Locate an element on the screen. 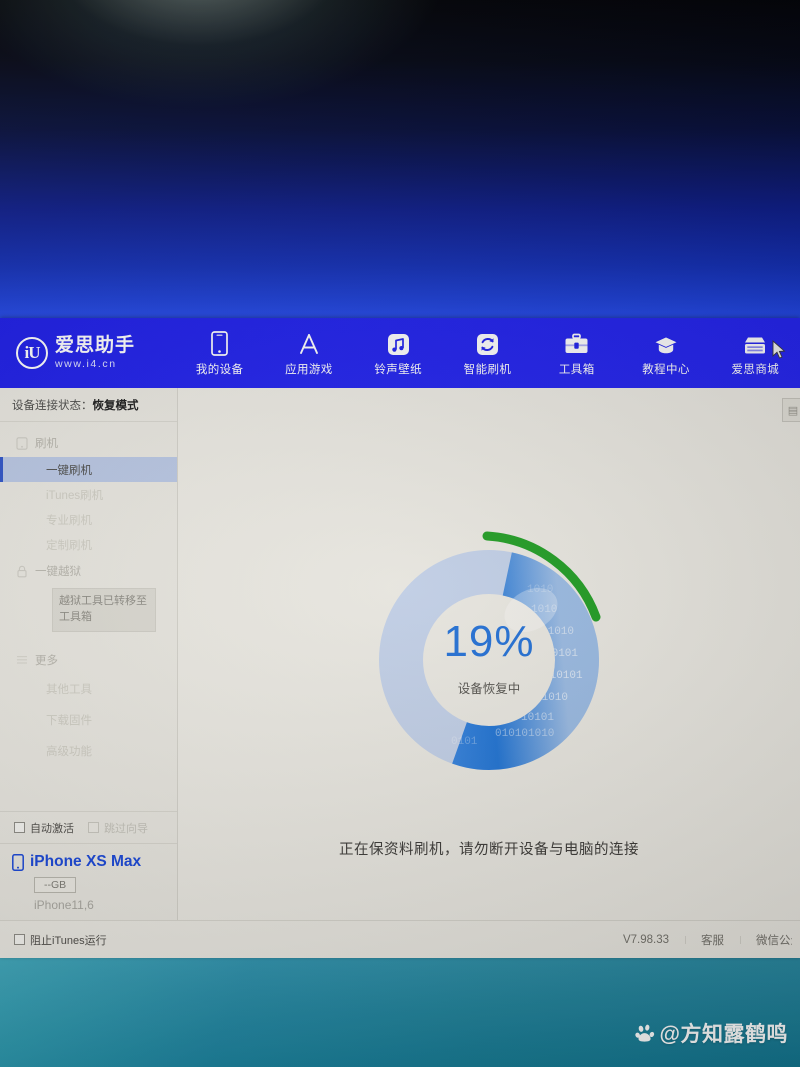 The width and height of the screenshot is (800, 1067). sidebar-item-custom-flash: 定制刷机 is located at coordinates (88, 544).